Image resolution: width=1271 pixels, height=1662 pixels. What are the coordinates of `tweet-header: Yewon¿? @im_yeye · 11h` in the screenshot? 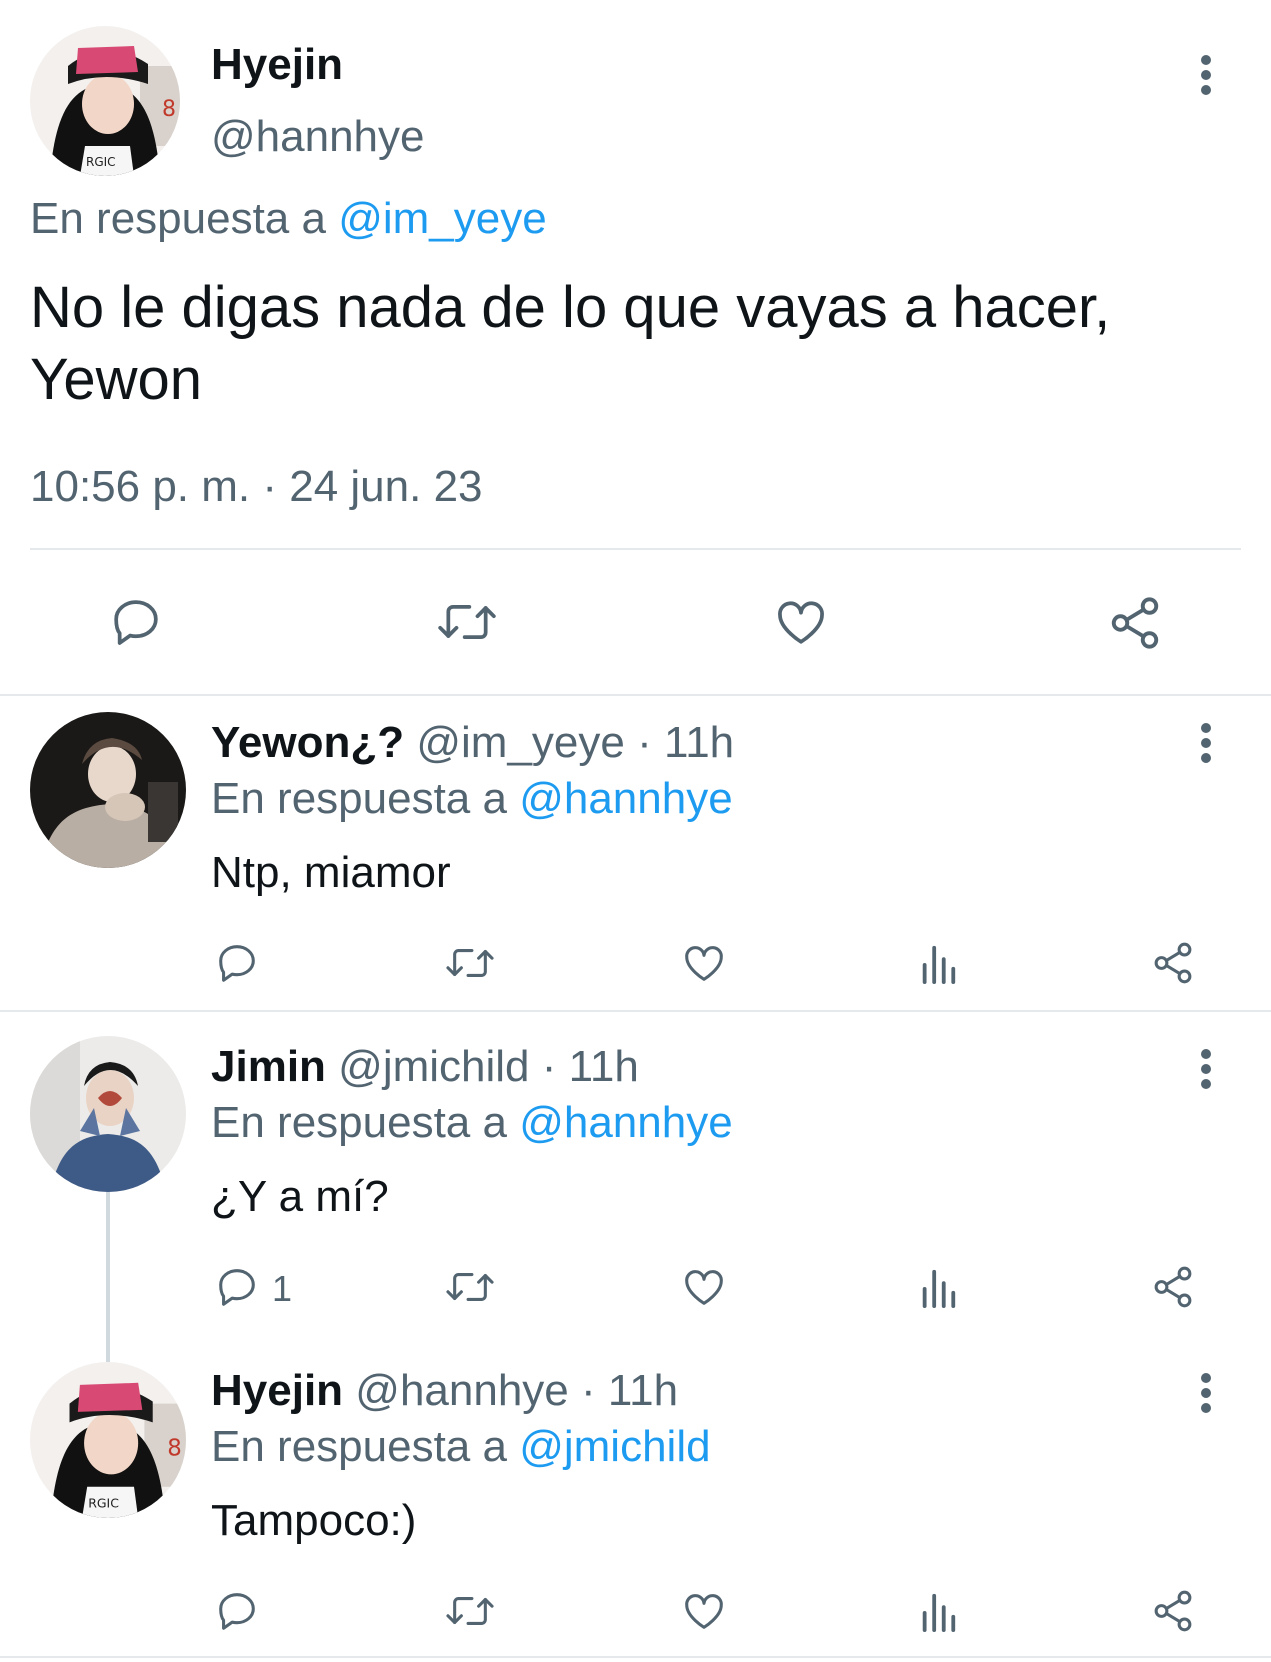 It's located at (472, 743).